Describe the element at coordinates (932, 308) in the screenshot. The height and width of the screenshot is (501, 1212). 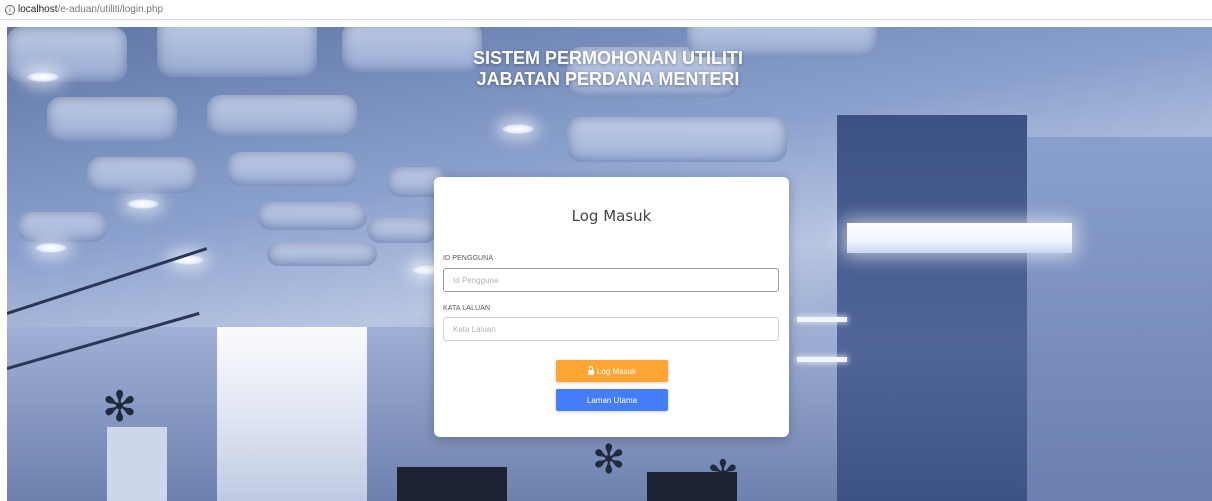
I see `right-wall` at that location.